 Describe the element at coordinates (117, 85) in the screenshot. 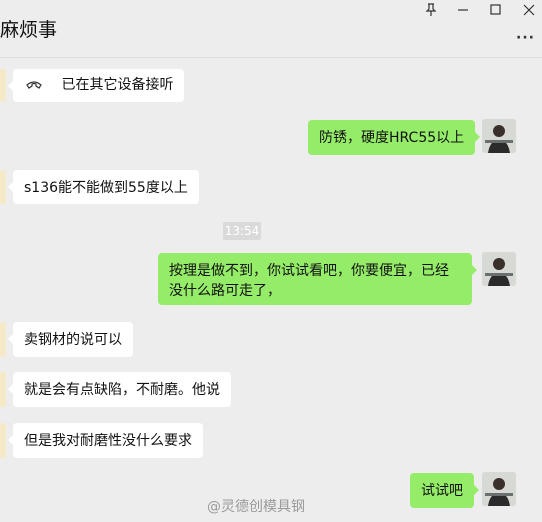

I see `message-text: 已在其它设备接听` at that location.